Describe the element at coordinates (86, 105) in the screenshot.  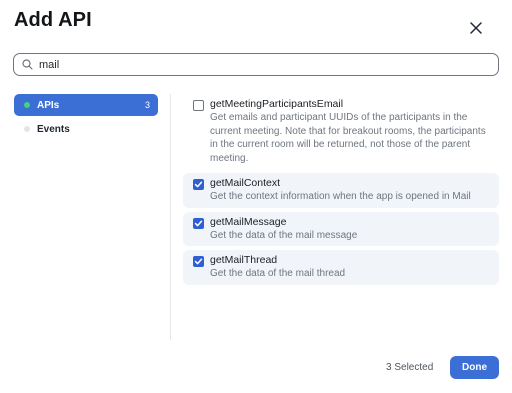
I see `sidebar-item-apis: APIs 3` at that location.